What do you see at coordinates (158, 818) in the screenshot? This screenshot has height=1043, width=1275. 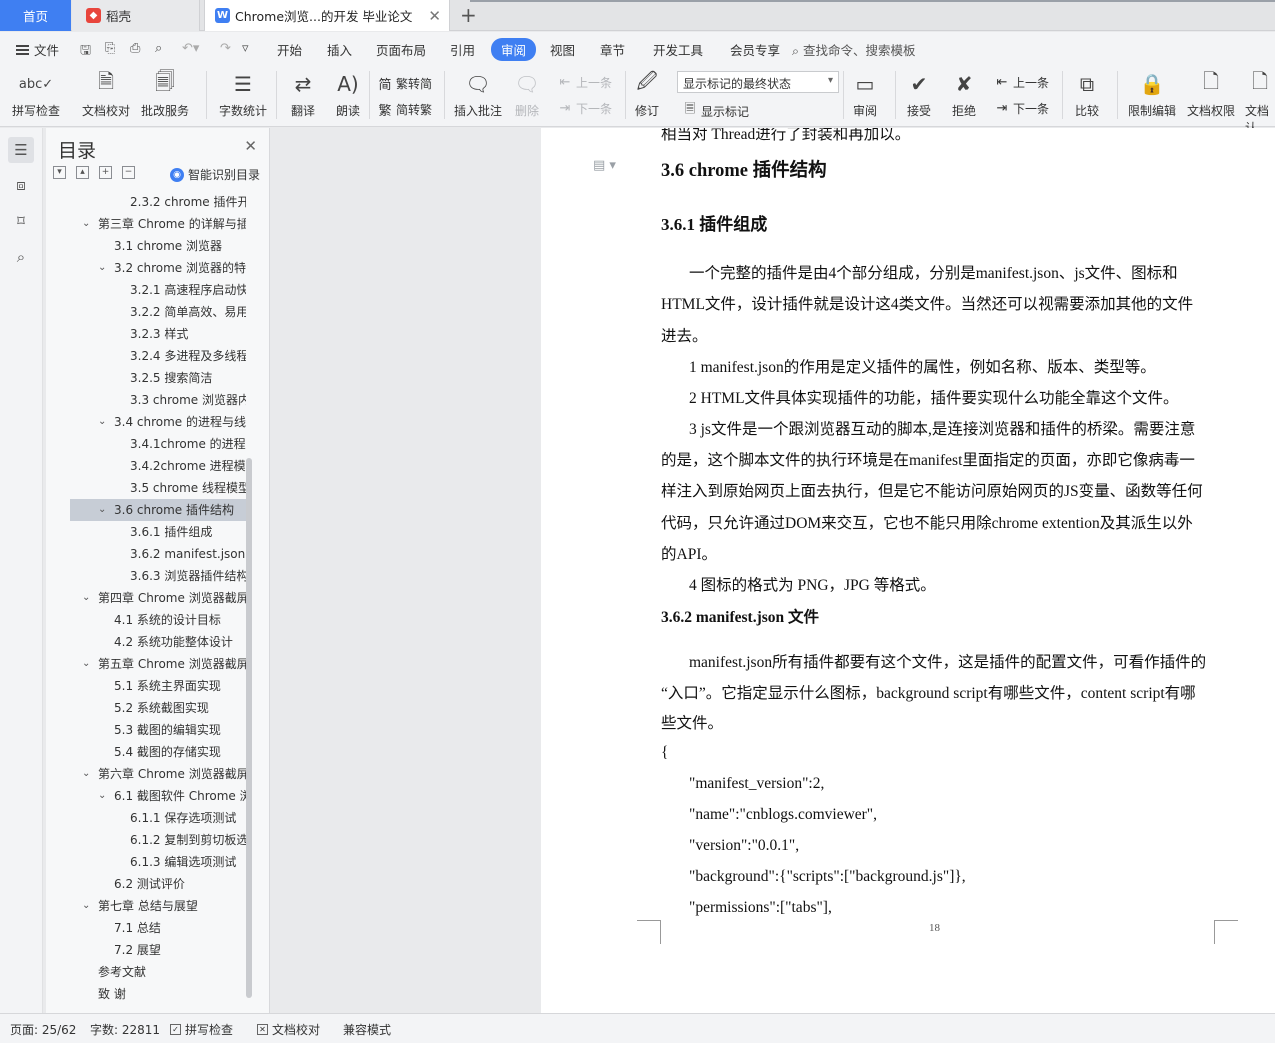 I see `toc-item: 6.1.1 保存选项测试` at bounding box center [158, 818].